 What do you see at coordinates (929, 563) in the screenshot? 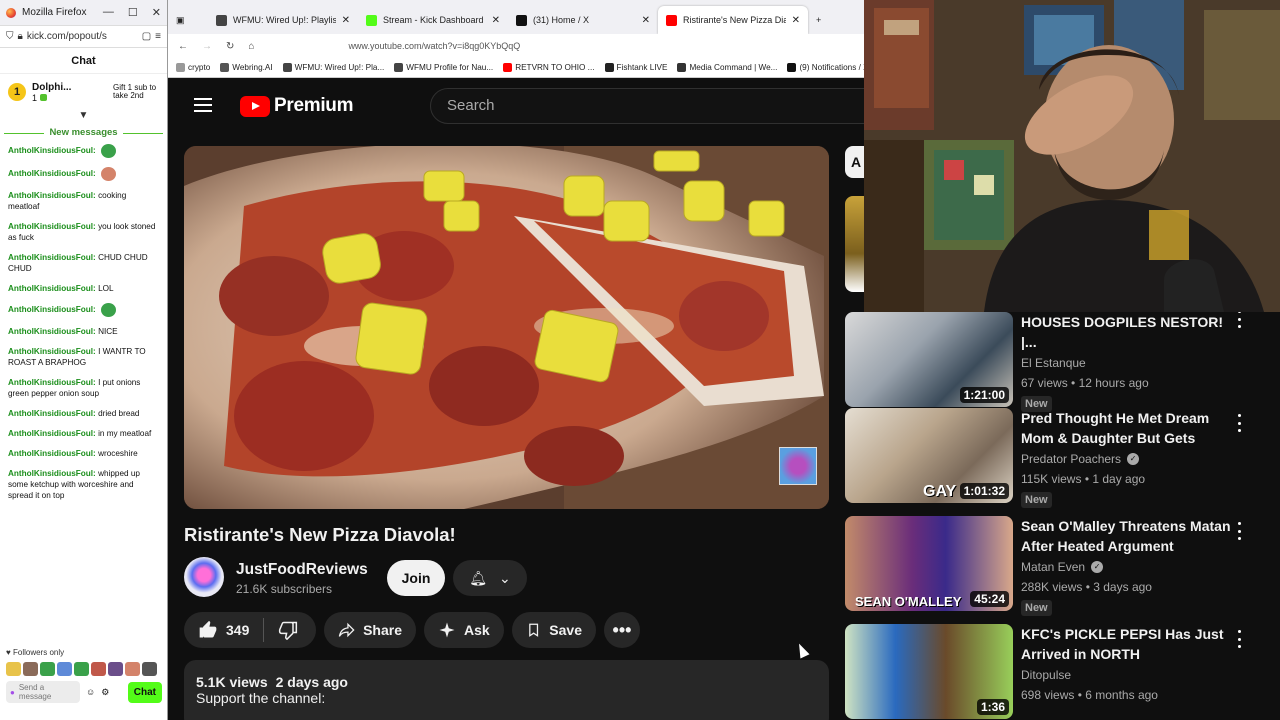
I see `video-thumbnail: SEAN O'MALLEY 45:24` at bounding box center [929, 563].